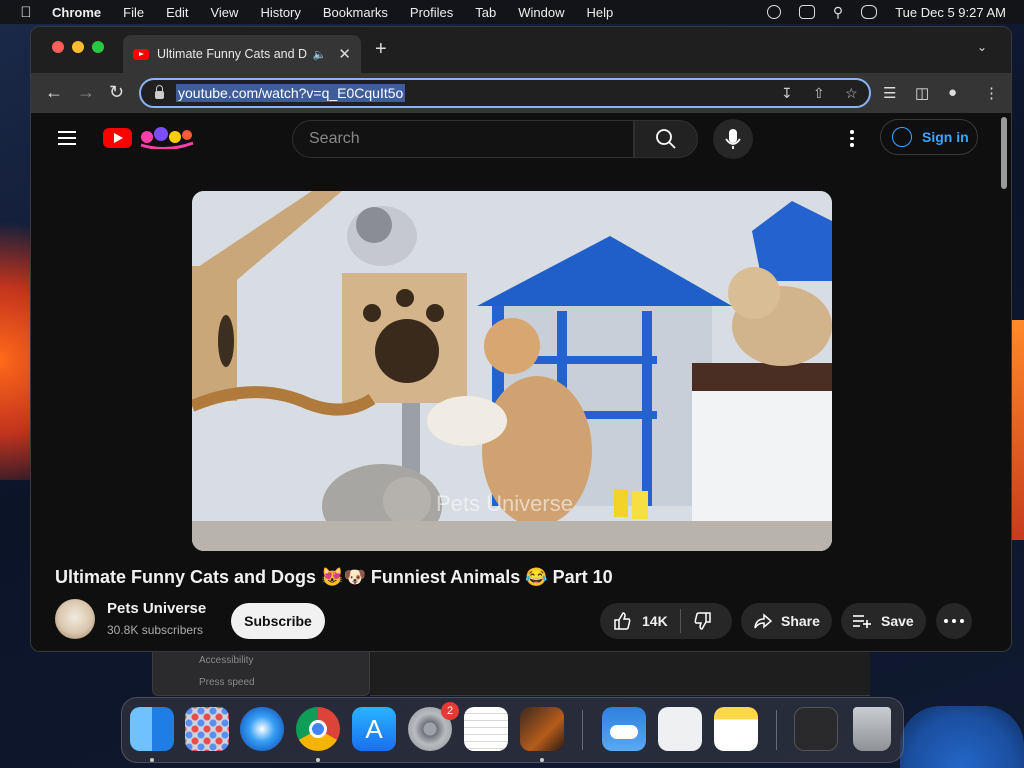 The height and width of the screenshot is (768, 1024). What do you see at coordinates (1004, 153) in the screenshot?
I see `page-scrollbar` at bounding box center [1004, 153].